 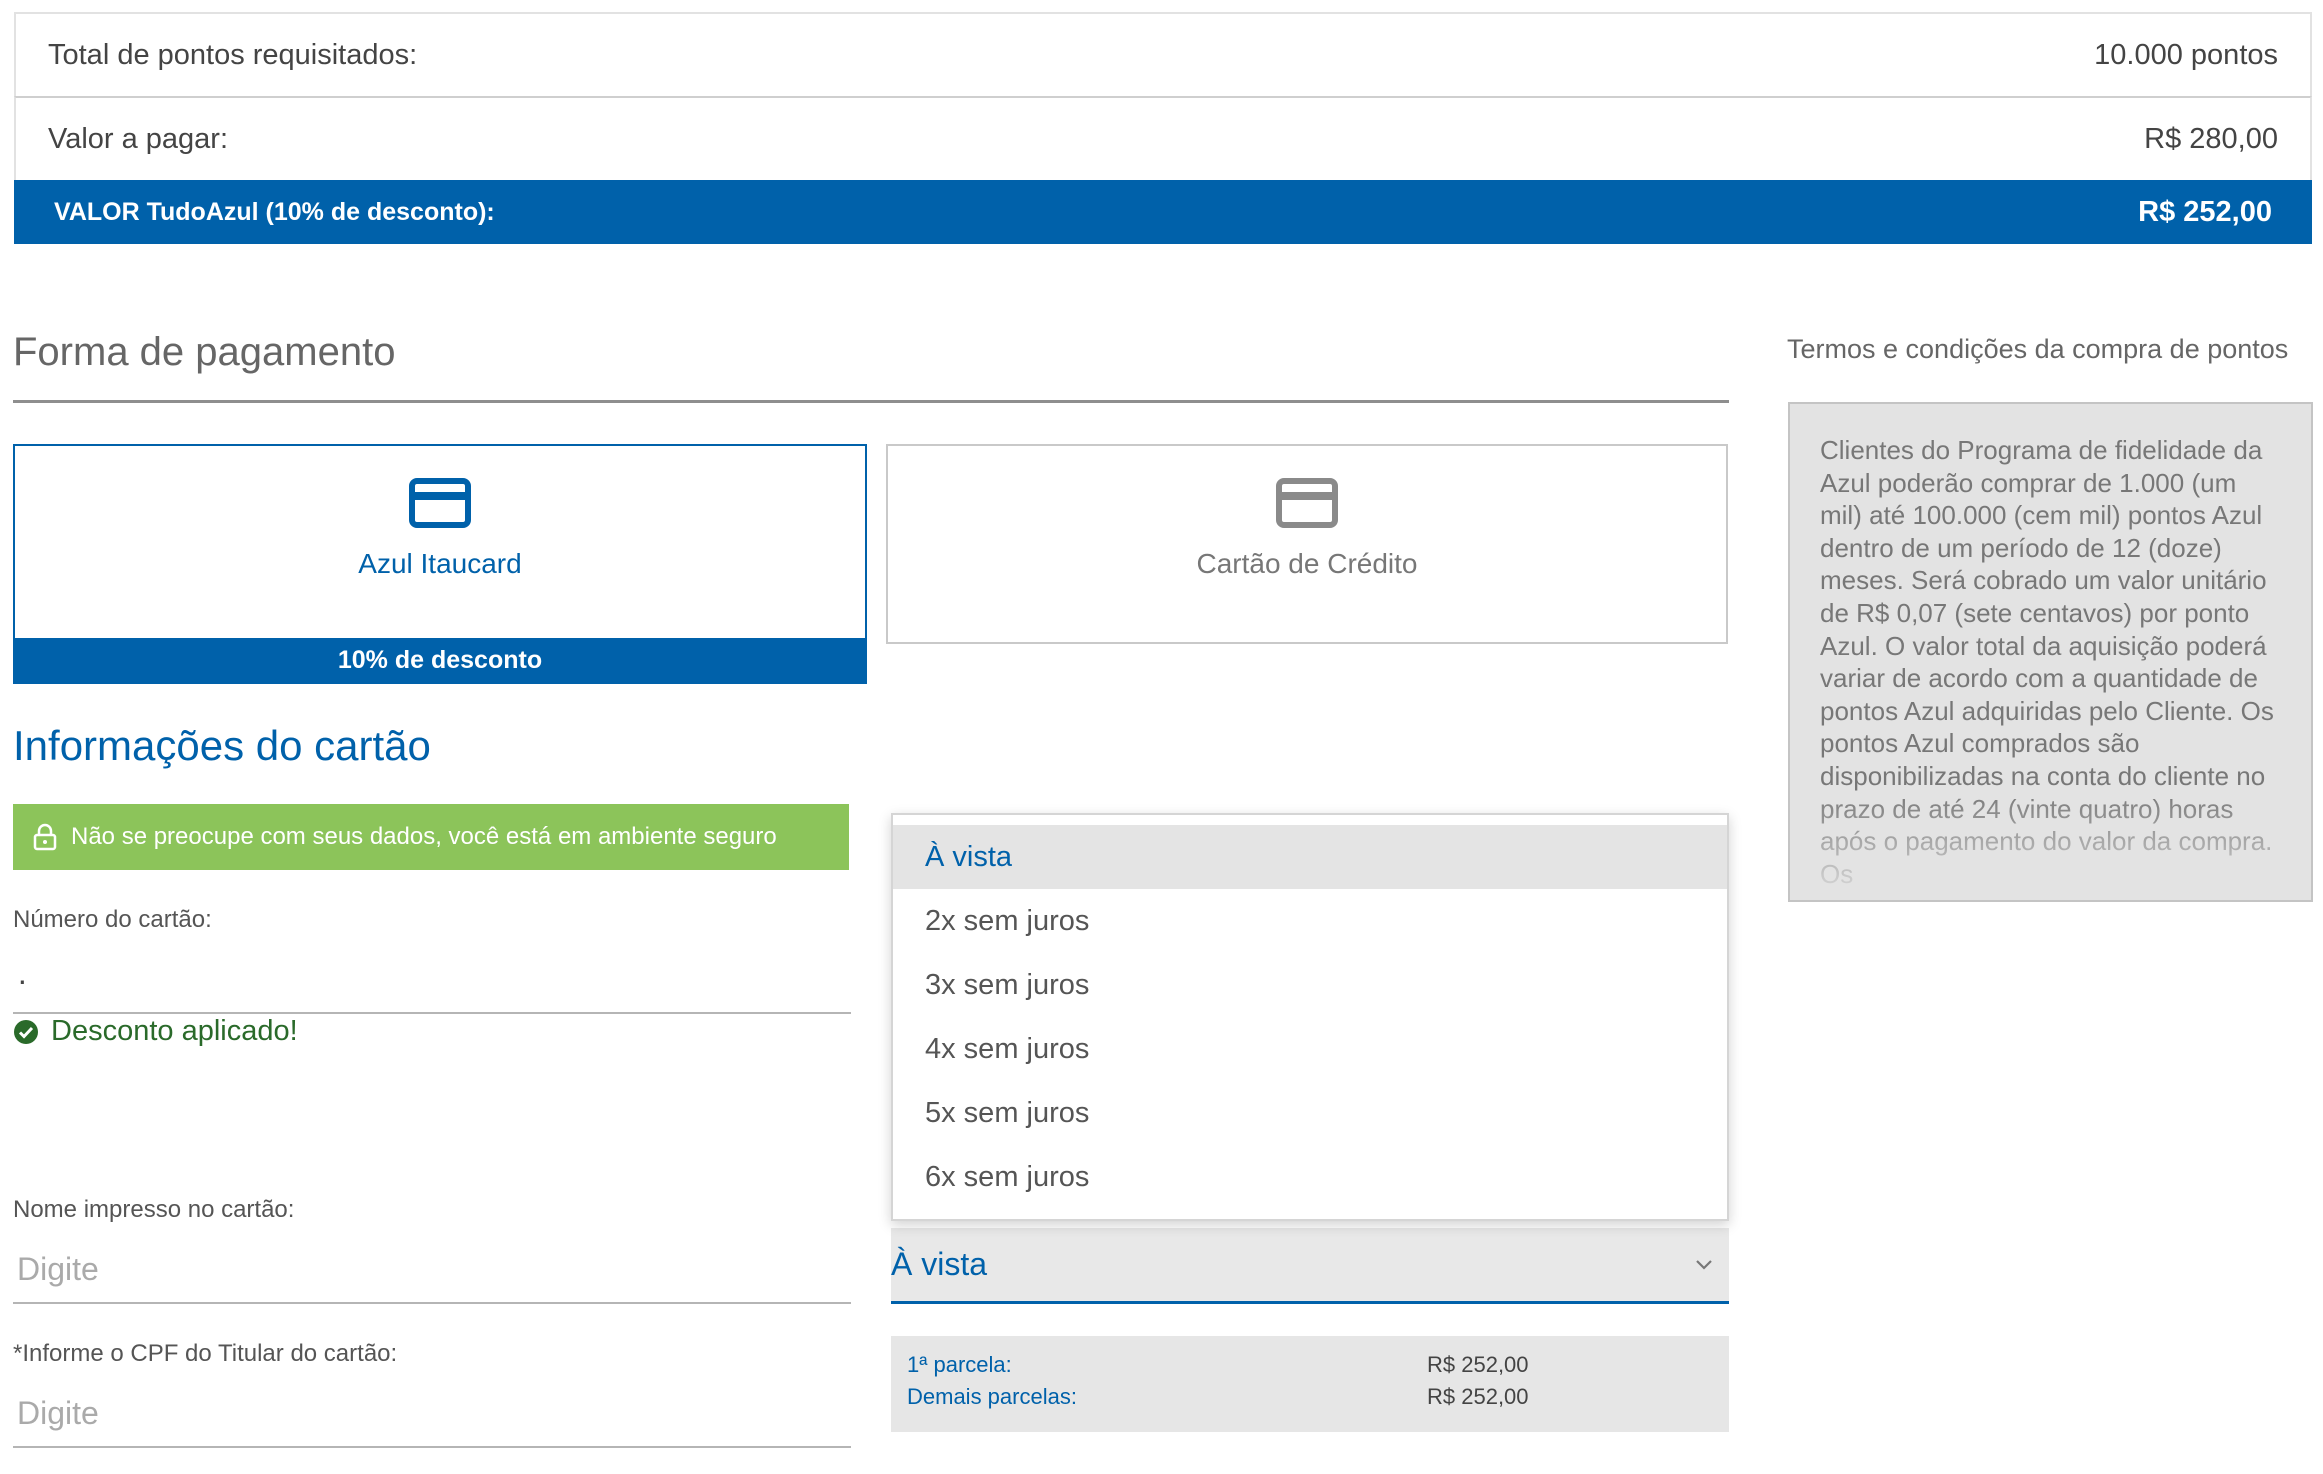 I want to click on lock-icon, so click(x=45, y=837).